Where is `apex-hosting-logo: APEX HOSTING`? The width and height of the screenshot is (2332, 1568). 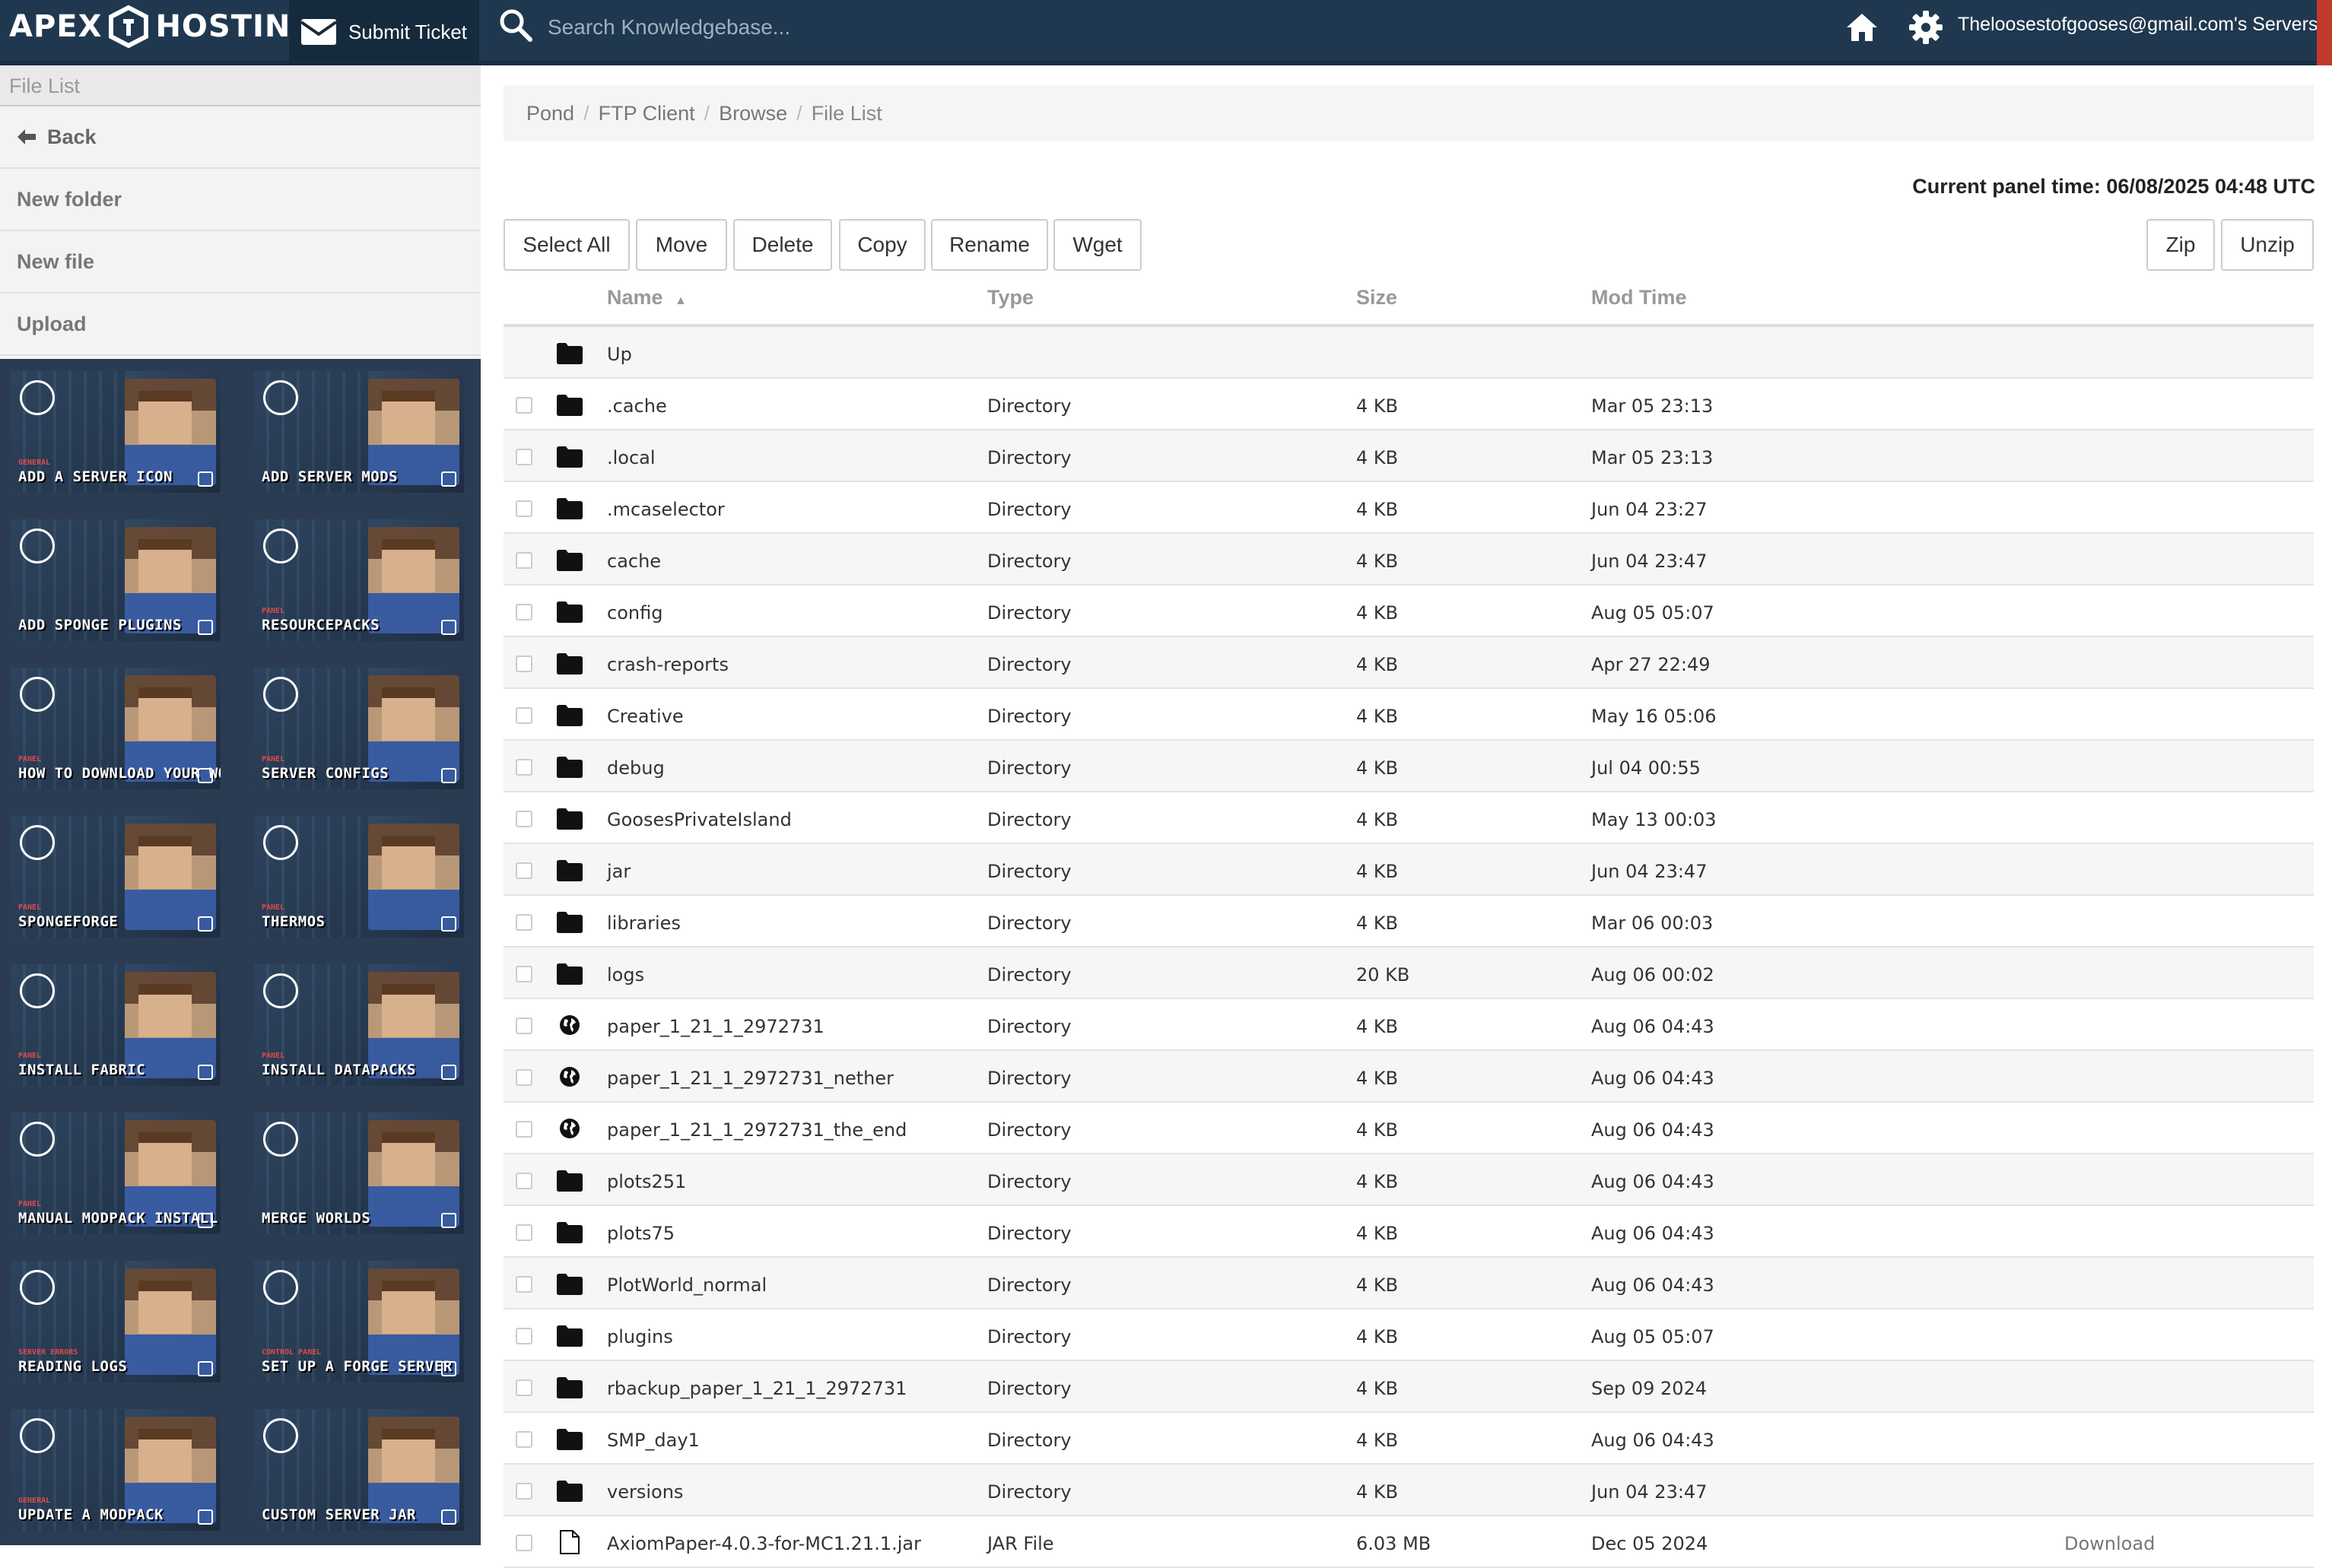
apex-hosting-logo: APEX HOSTING is located at coordinates (162, 26).